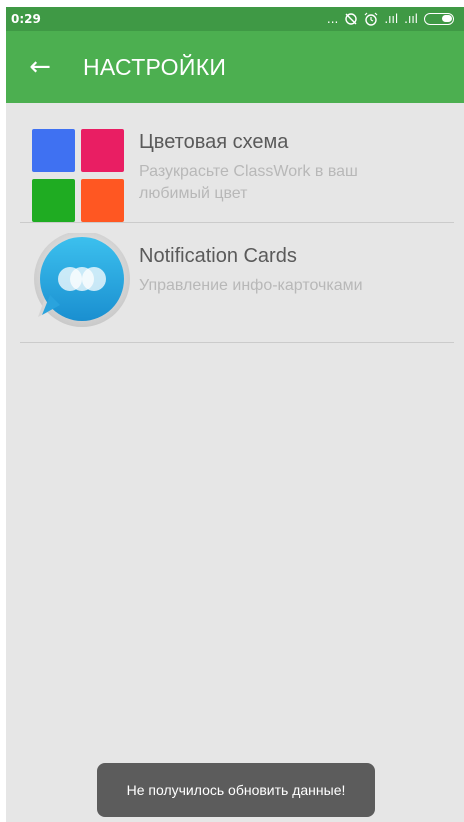  I want to click on color-palette-icon, so click(79, 176).